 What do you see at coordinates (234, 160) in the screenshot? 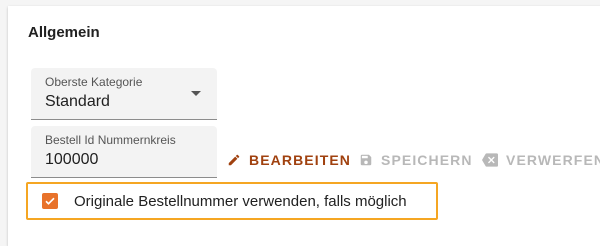
I see `pencil-icon` at bounding box center [234, 160].